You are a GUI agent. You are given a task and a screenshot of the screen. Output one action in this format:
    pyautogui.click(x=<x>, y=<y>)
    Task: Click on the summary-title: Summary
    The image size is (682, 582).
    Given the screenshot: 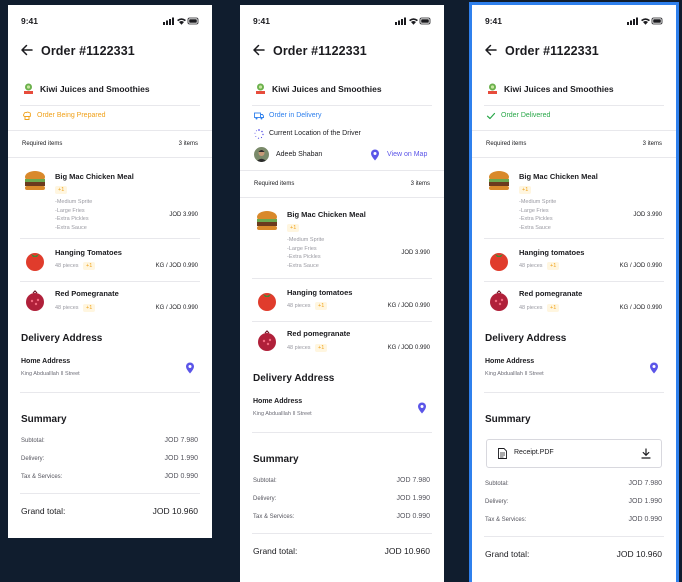 What is the action you would take?
    pyautogui.click(x=508, y=419)
    